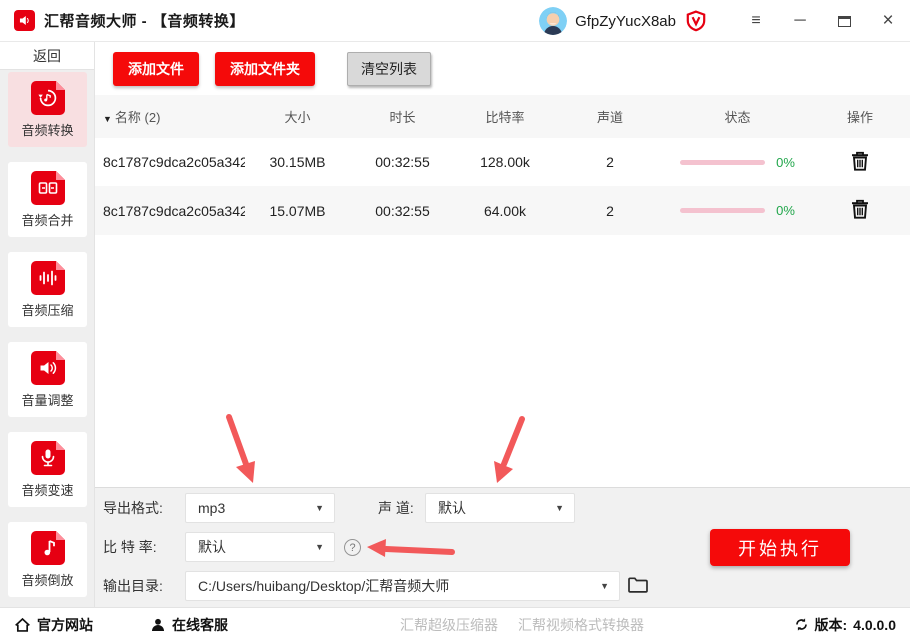 Image resolution: width=910 pixels, height=641 pixels. What do you see at coordinates (553, 21) in the screenshot?
I see `user-avatar` at bounding box center [553, 21].